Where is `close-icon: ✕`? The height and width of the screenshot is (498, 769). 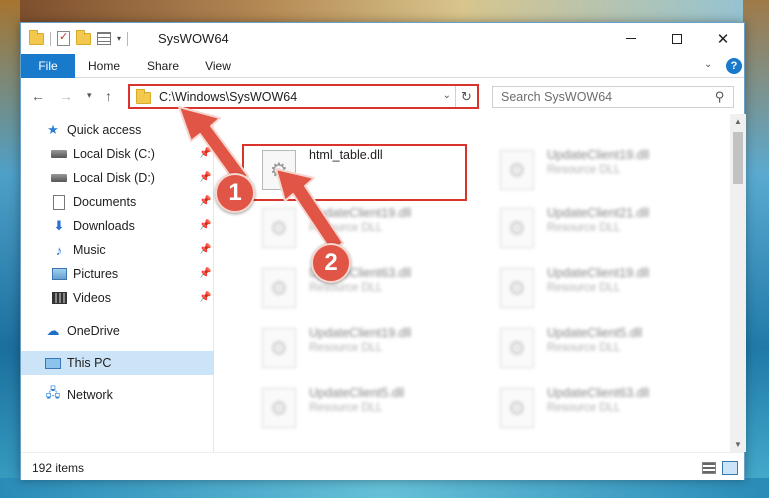 close-icon: ✕ is located at coordinates (723, 39).